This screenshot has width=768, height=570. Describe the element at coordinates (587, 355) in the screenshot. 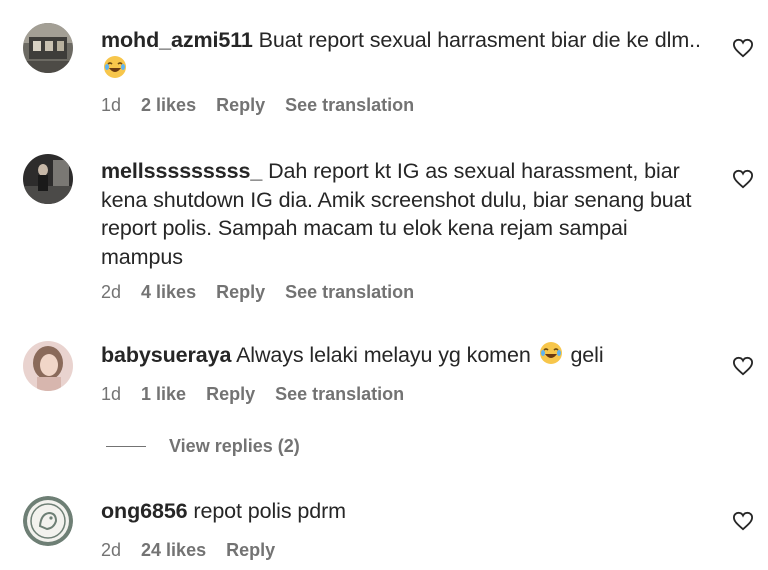

I see `comment-body-suffix: geli` at that location.